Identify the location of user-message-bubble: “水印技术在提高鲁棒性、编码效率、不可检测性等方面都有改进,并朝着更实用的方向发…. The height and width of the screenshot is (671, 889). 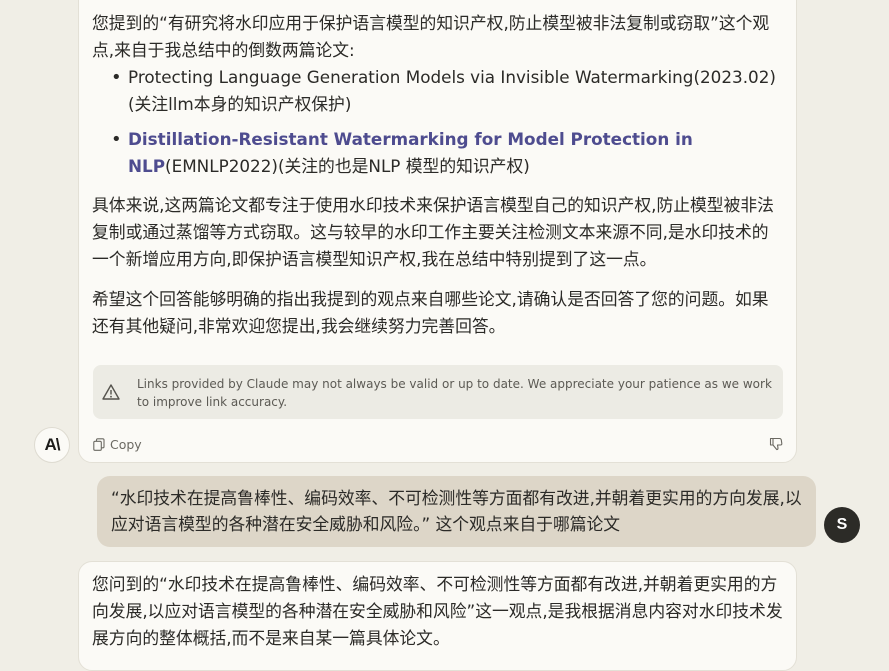
(456, 511).